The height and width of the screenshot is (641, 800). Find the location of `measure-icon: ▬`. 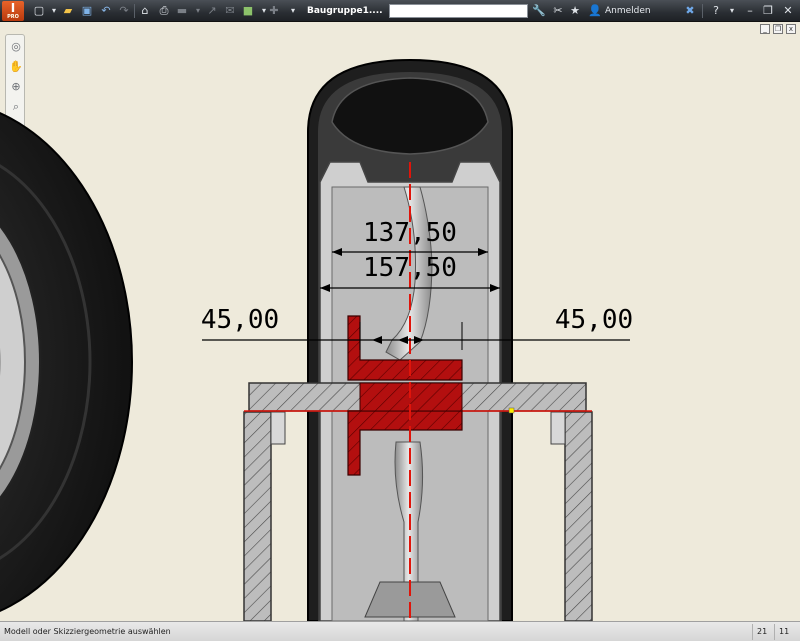

measure-icon: ▬ is located at coordinates (182, 11).